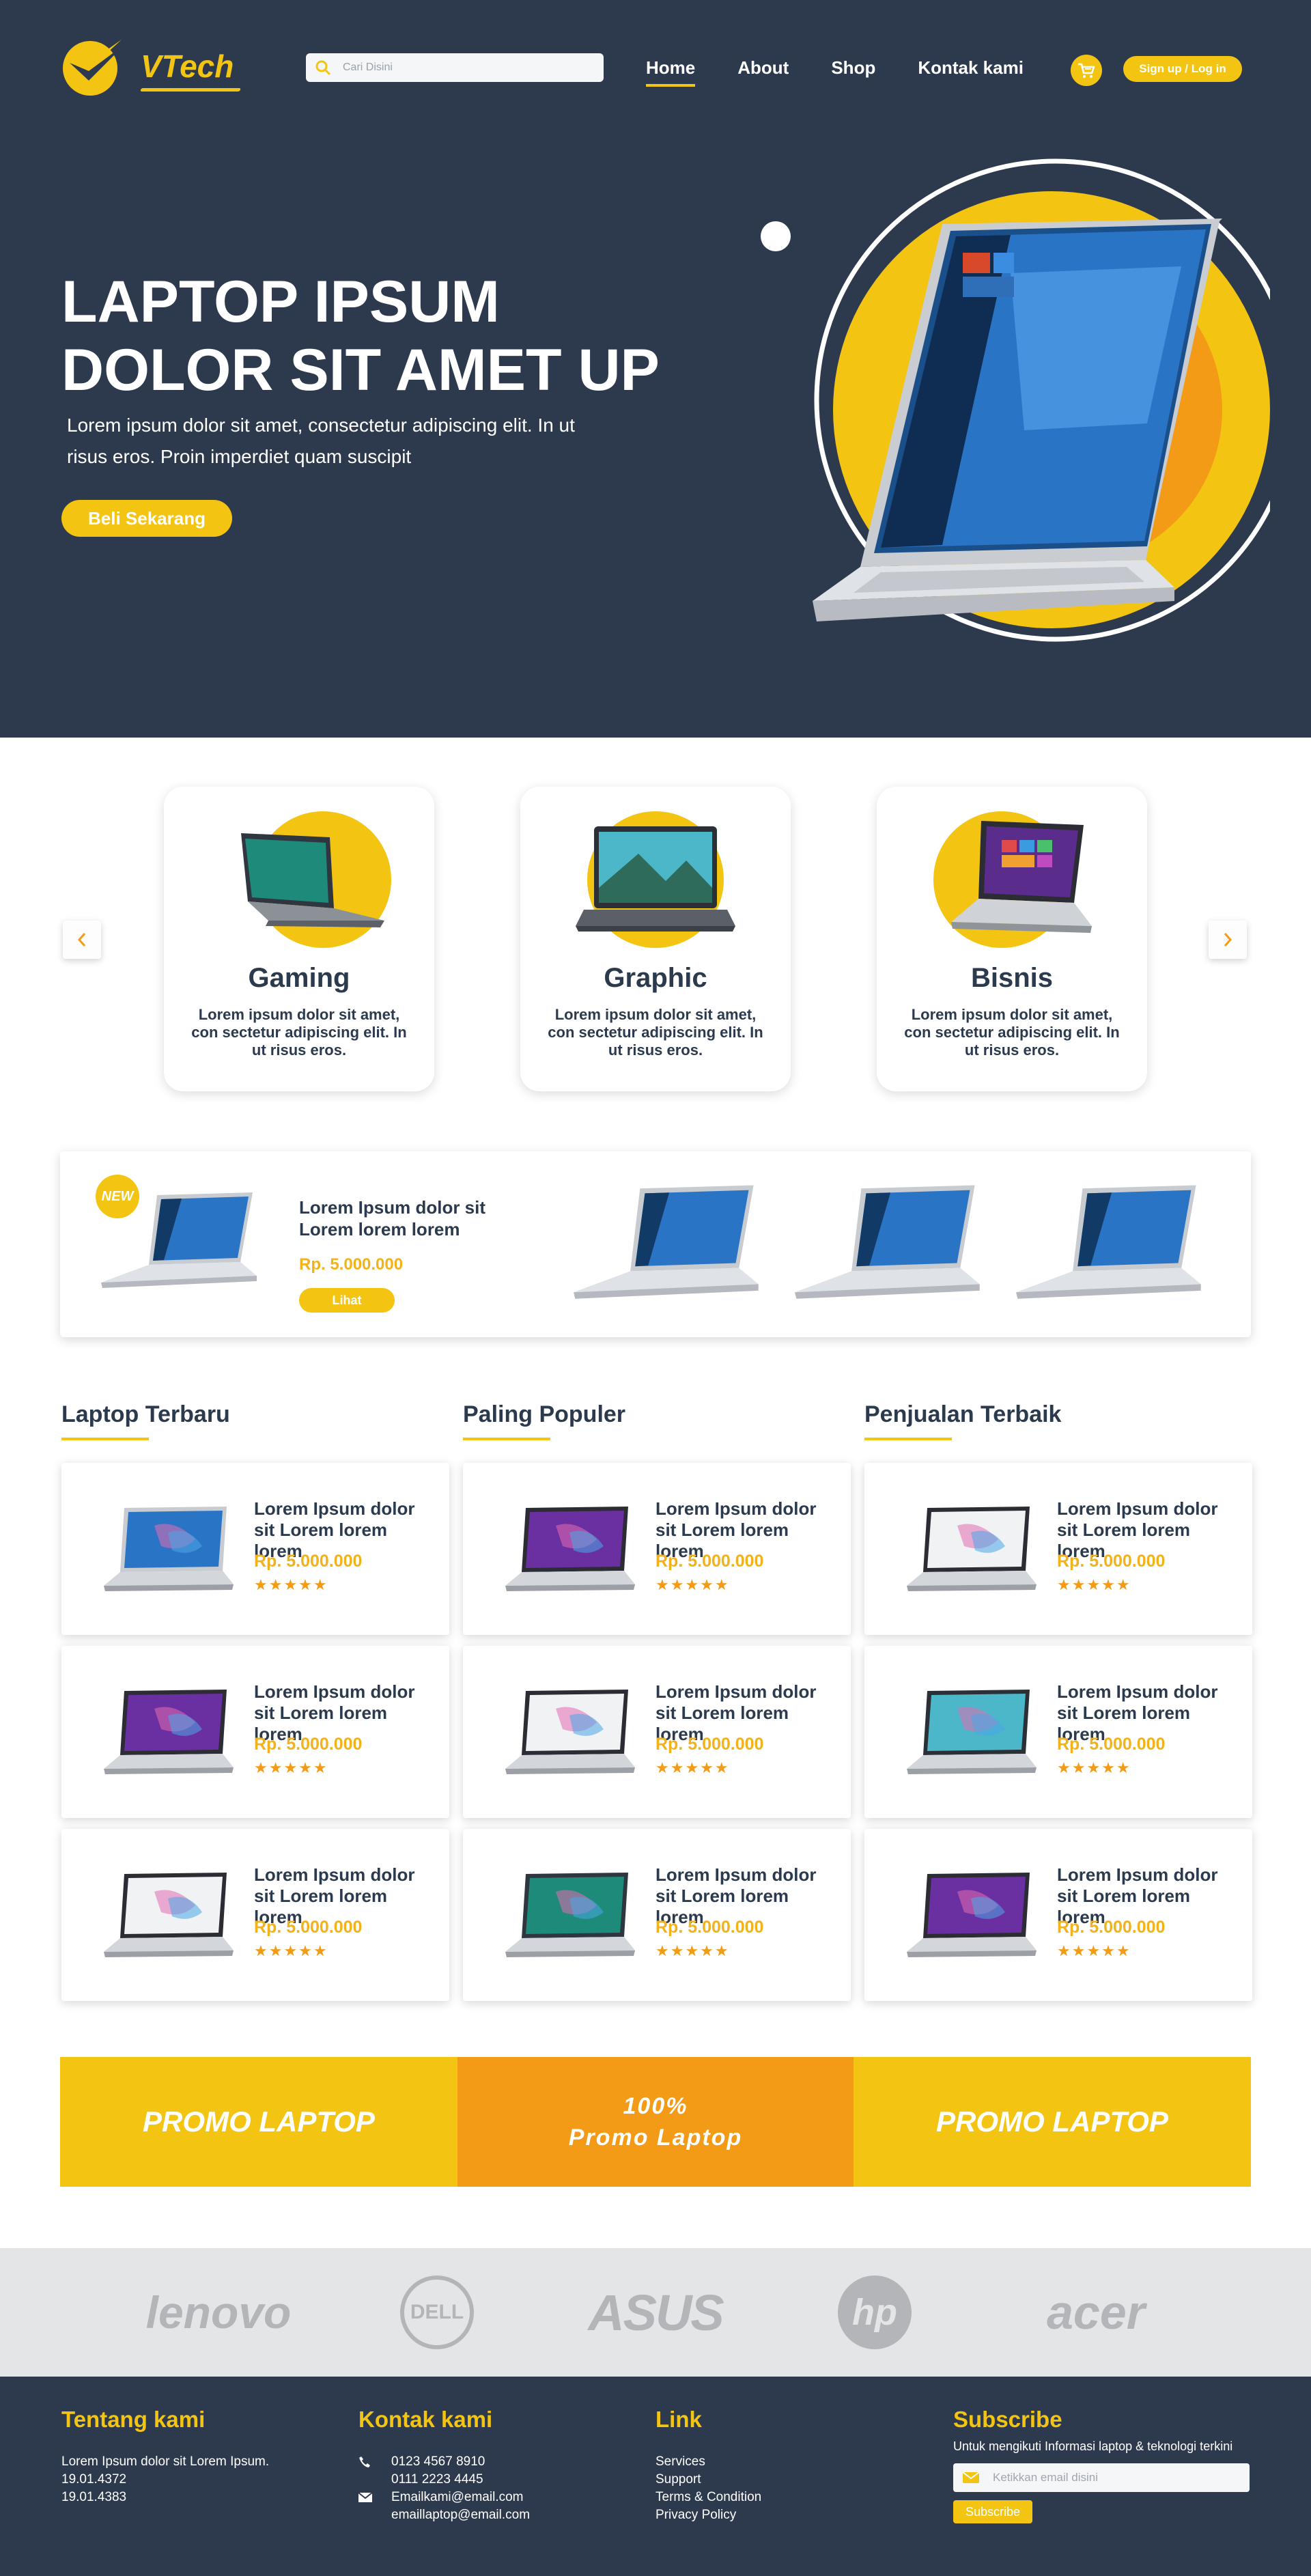 This screenshot has height=2576, width=1311. I want to click on email-address: Emailkami@email.com, so click(461, 2497).